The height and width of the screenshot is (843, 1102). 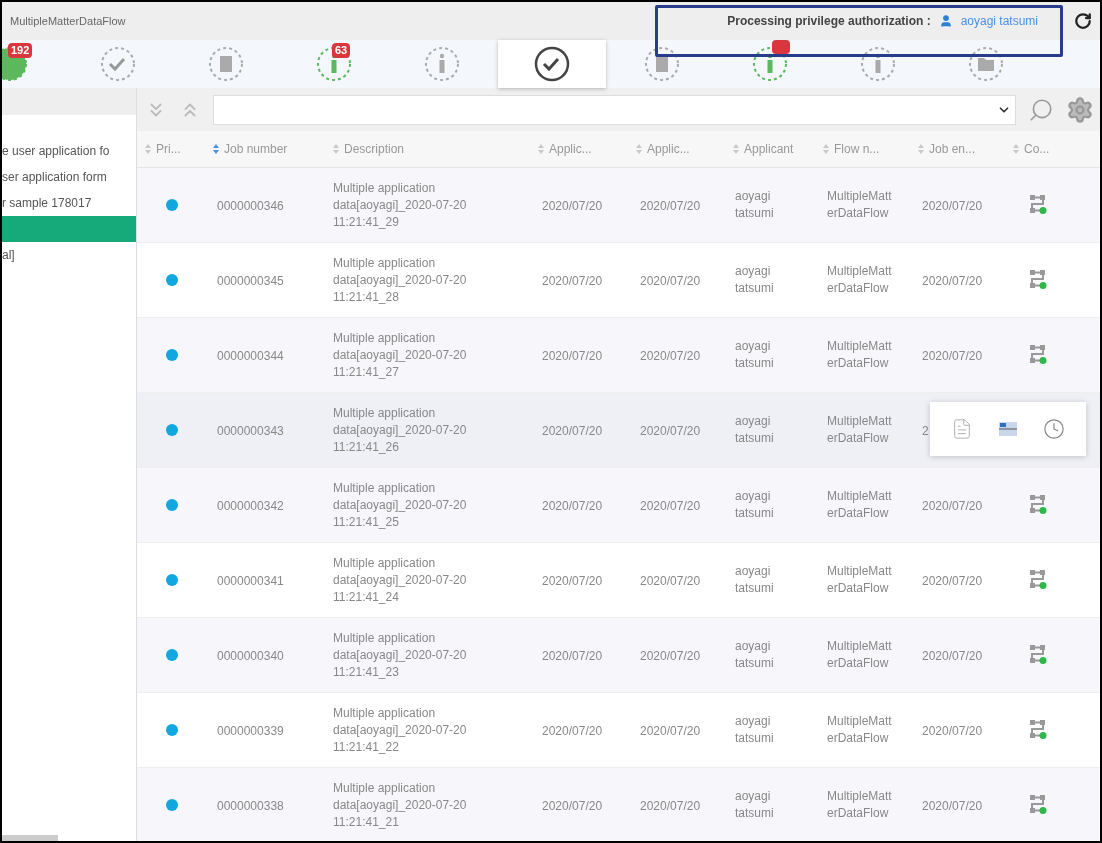 I want to click on table-row: 0000000346 Multiple application data[aoyagi]_2020-07-20 11:21:41_29 2020/07/20 2020/07/20 aoyagi tatsumi MultipleMatterDataFlow 2020/07/20, so click(x=618, y=205).